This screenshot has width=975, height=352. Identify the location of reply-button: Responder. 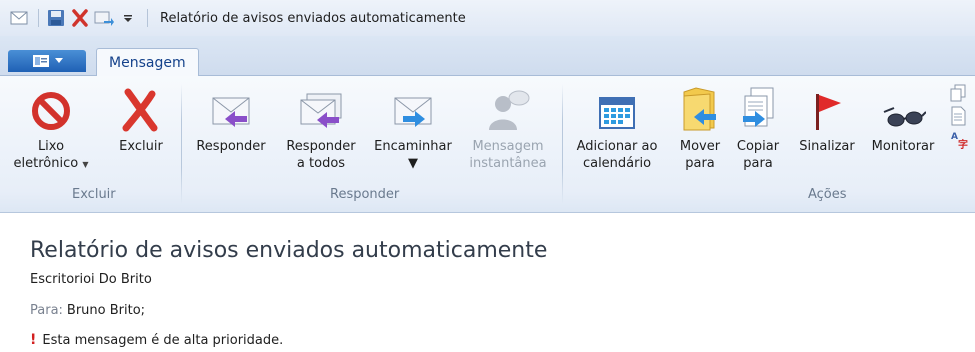
(231, 118).